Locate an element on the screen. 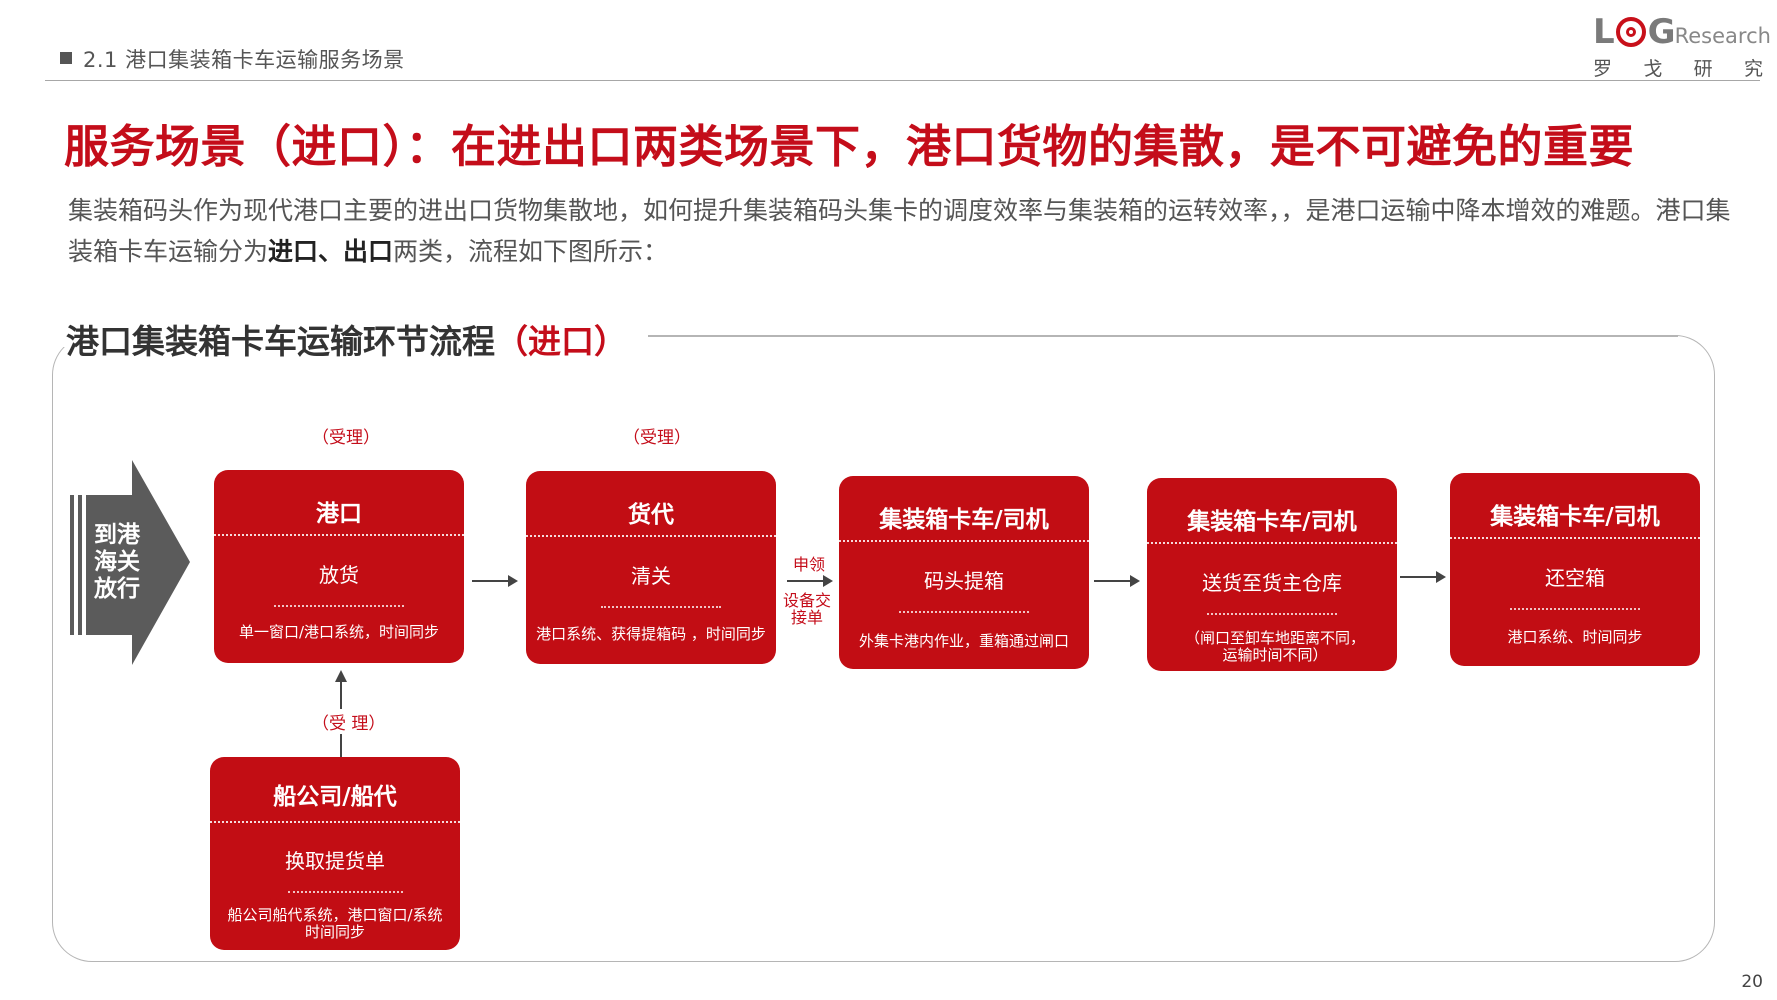  page-title: 服务场景（进口）：在进出口两类场景下，港口货物的集散，是不可避免的重要 is located at coordinates (849, 146).